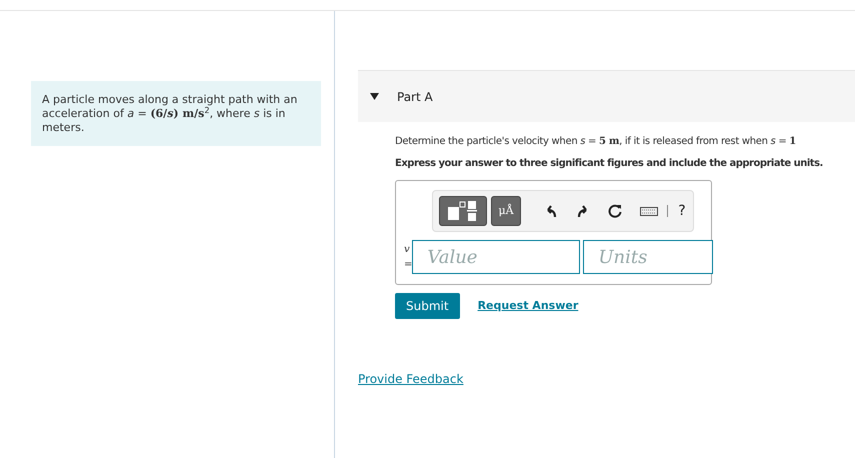  I want to click on reset-icon, so click(615, 211).